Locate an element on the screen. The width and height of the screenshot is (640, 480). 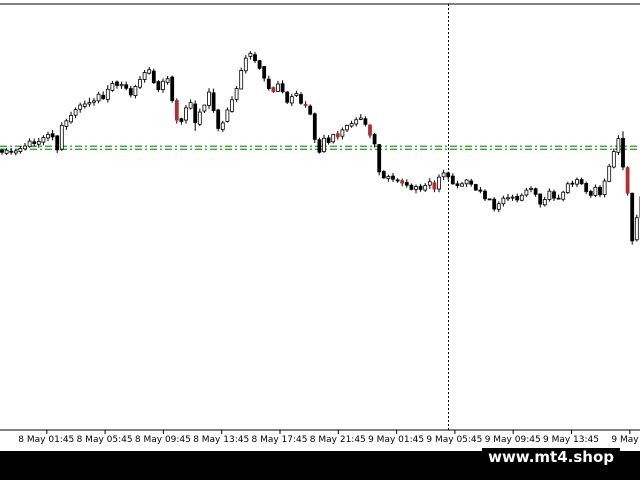
x-tick-label: 8 May 01:45 is located at coordinates (46, 440).